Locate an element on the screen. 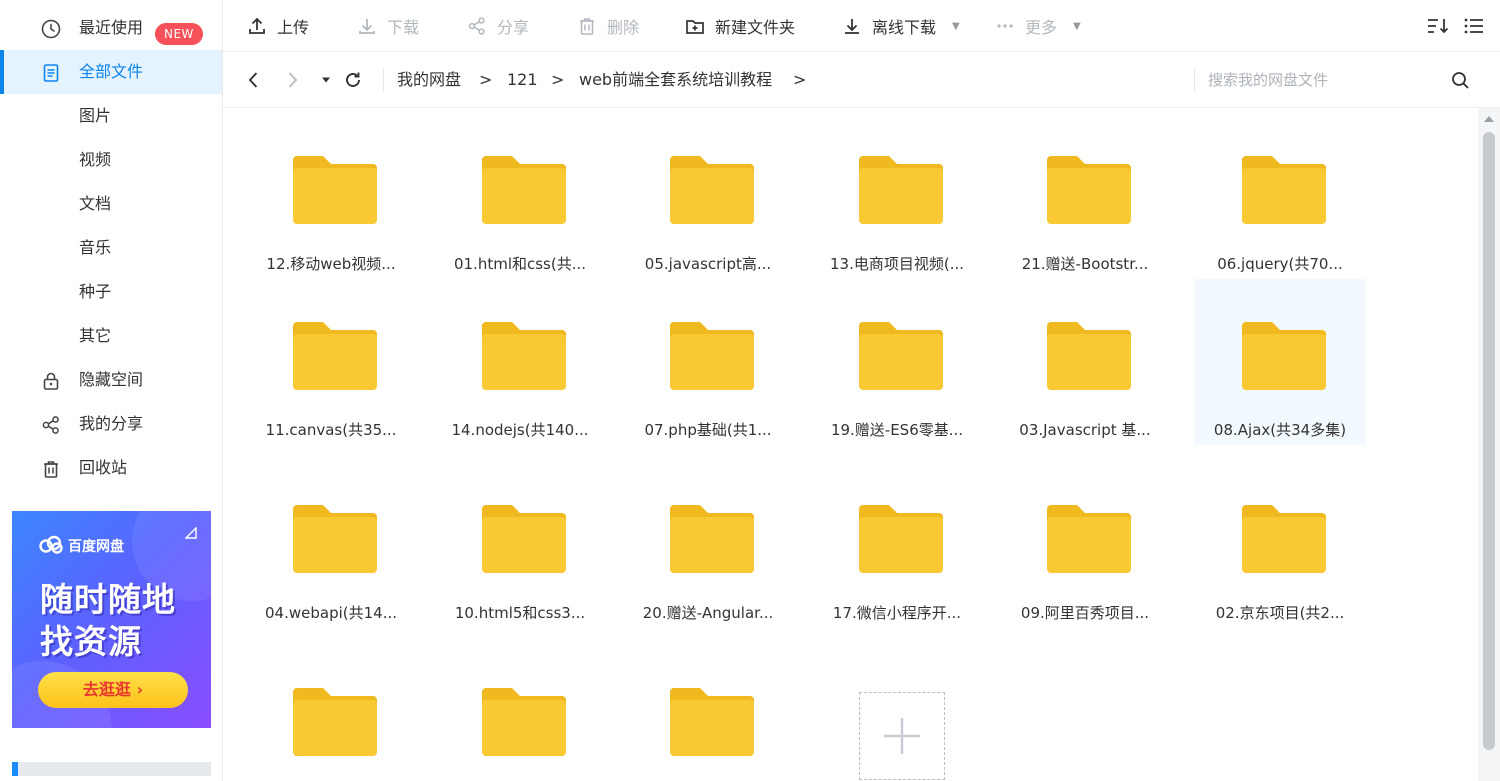 This screenshot has width=1500, height=781. sidebar-item-label: 图片 is located at coordinates (95, 115).